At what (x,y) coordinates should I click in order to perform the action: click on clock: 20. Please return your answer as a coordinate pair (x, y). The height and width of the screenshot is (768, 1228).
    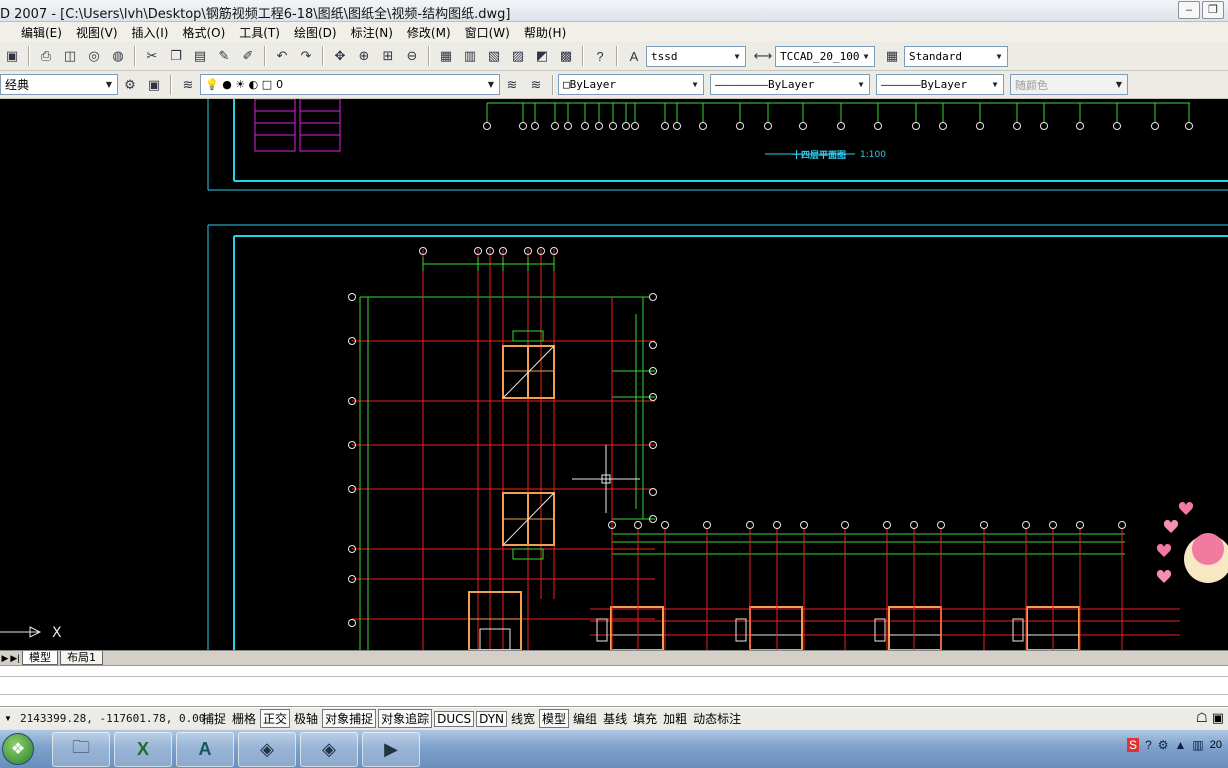
    Looking at the image, I should click on (1216, 745).